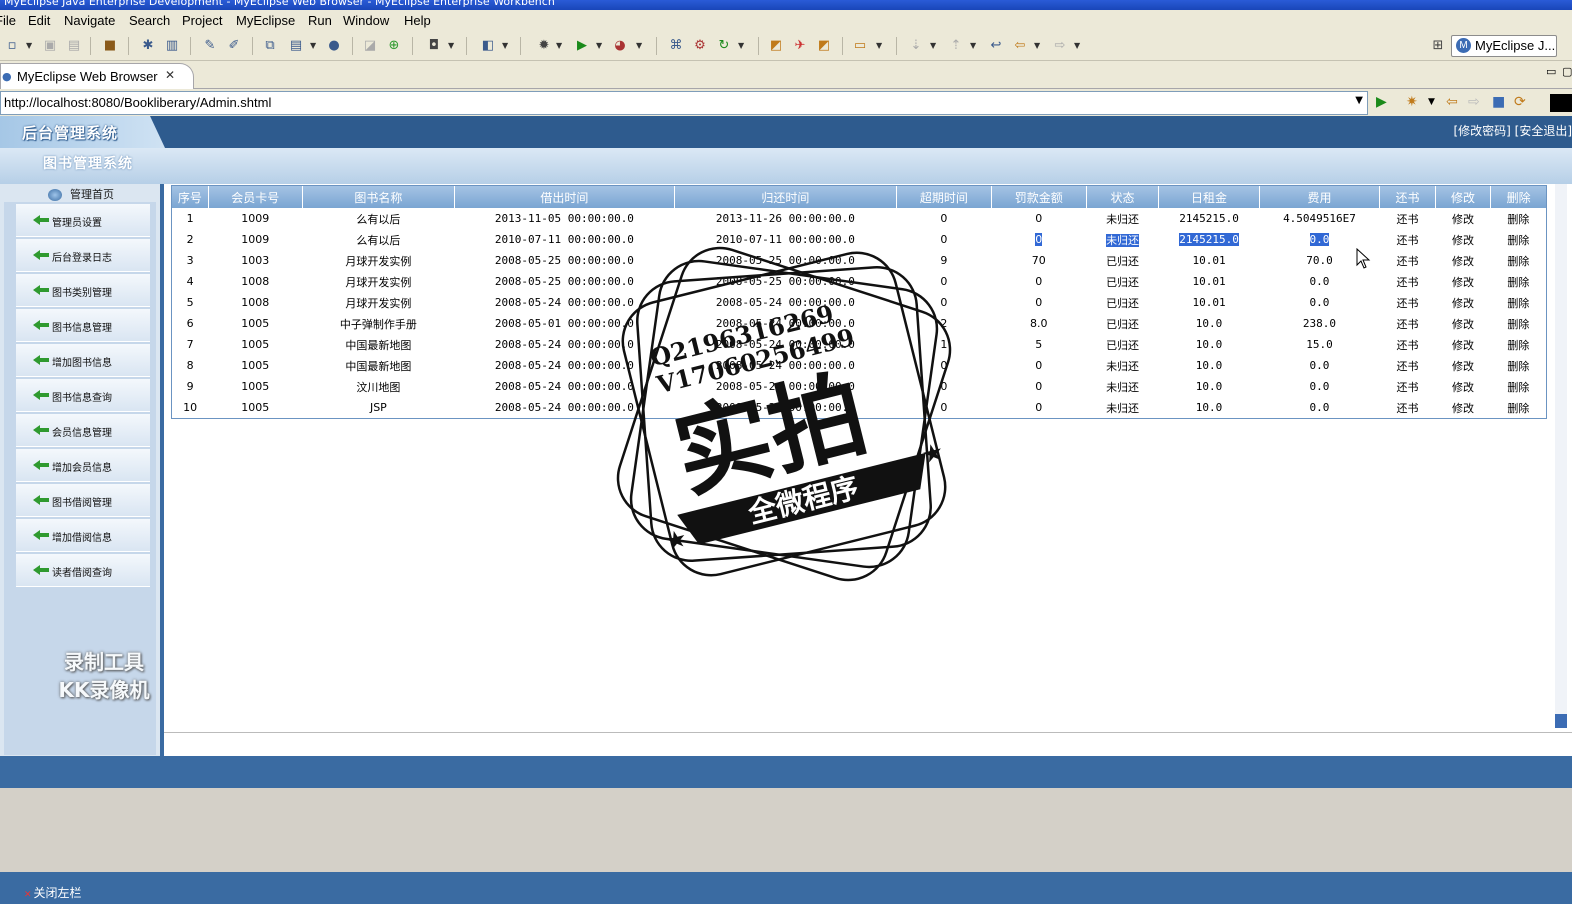  What do you see at coordinates (916, 46) in the screenshot?
I see `next-annotation-icon: ⇣` at bounding box center [916, 46].